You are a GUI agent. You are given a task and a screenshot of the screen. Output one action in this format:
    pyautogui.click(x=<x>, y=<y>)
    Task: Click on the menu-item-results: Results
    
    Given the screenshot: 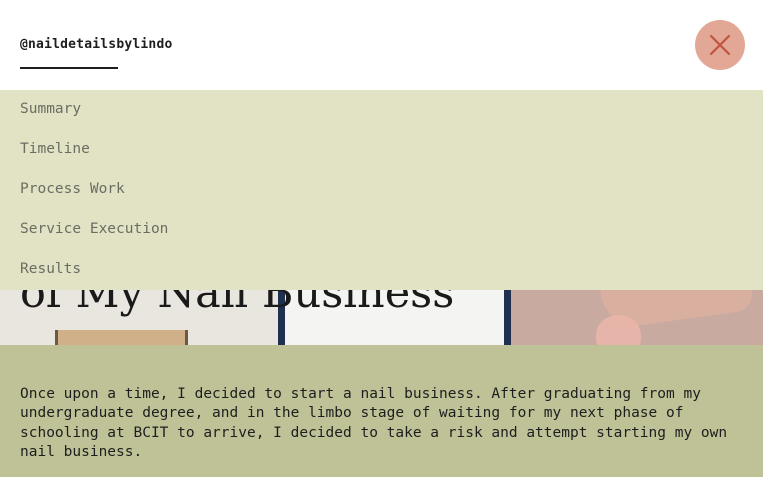 What is the action you would take?
    pyautogui.click(x=50, y=269)
    